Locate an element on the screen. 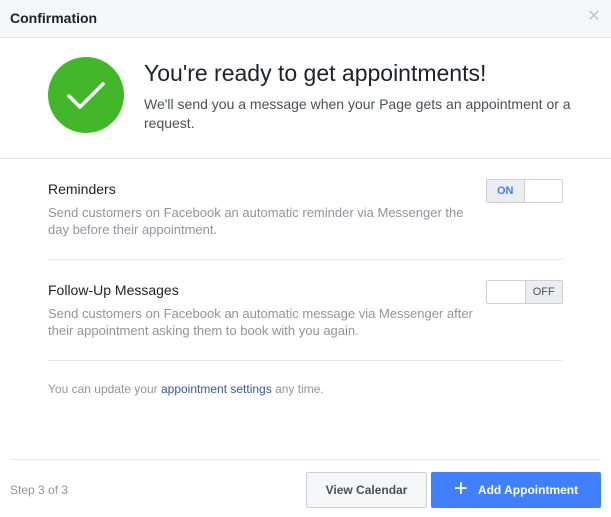 This screenshot has height=517, width=611. toggle-on-label: ON is located at coordinates (506, 191).